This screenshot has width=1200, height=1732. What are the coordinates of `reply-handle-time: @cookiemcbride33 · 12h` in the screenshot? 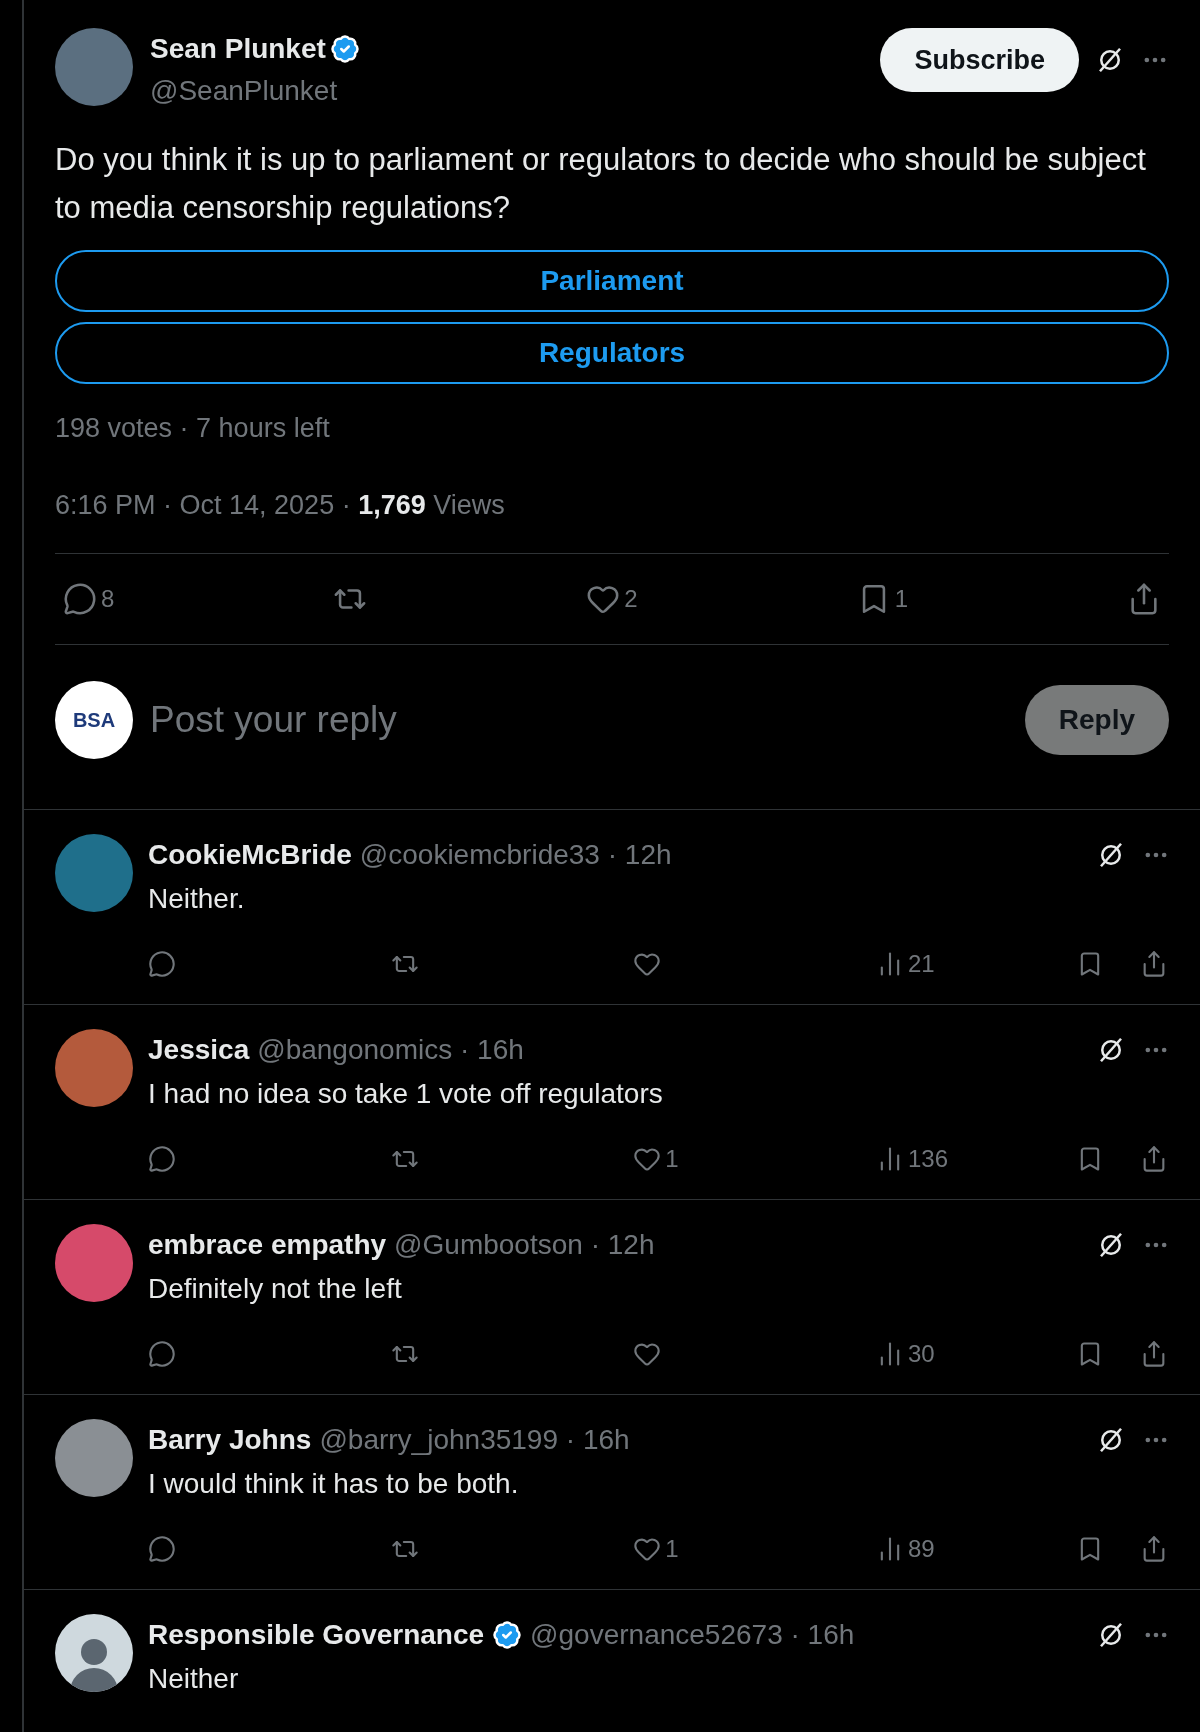 It's located at (515, 855).